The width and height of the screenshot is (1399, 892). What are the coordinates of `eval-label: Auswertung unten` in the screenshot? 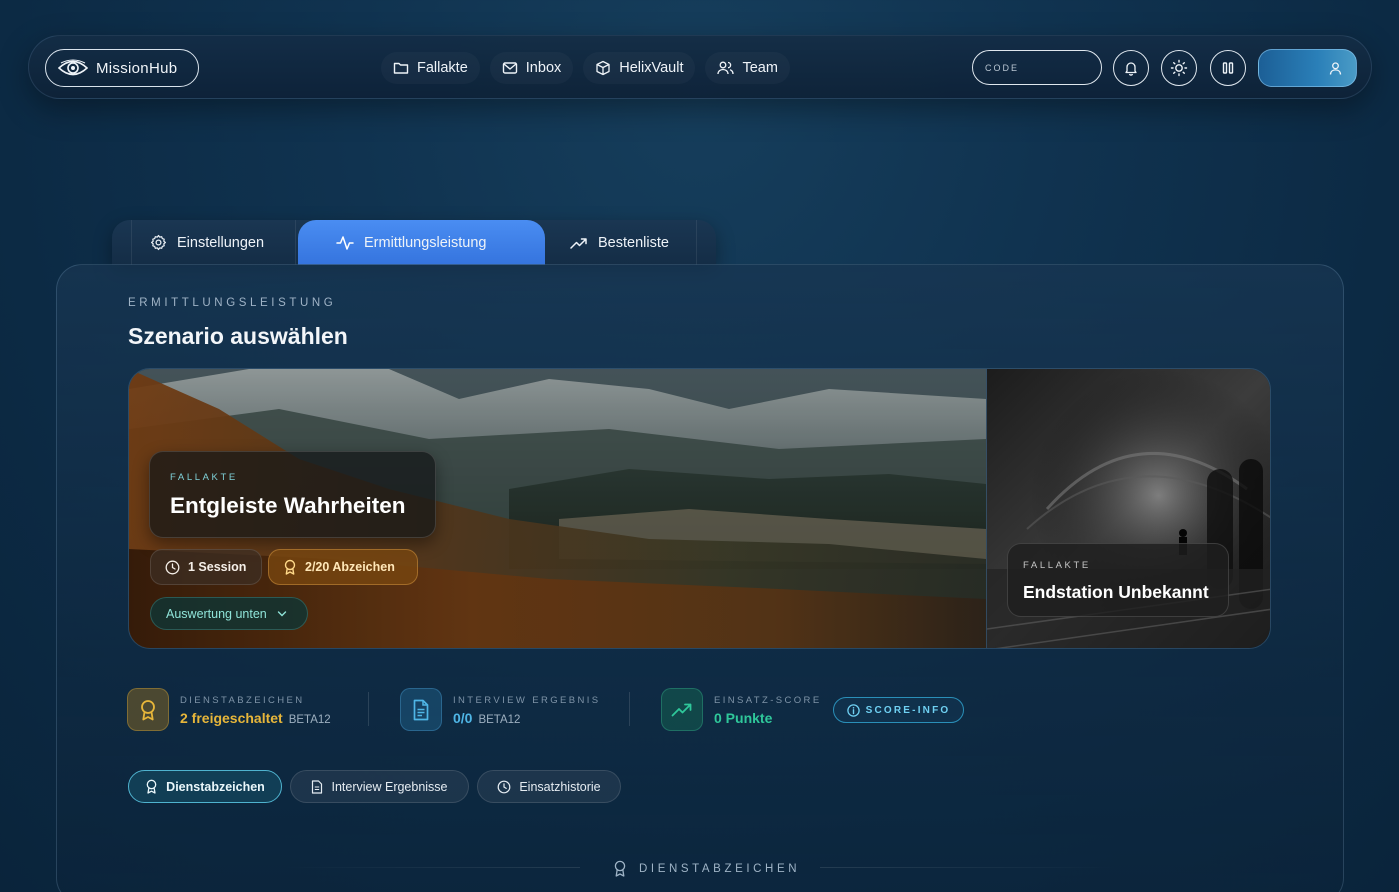 It's located at (216, 613).